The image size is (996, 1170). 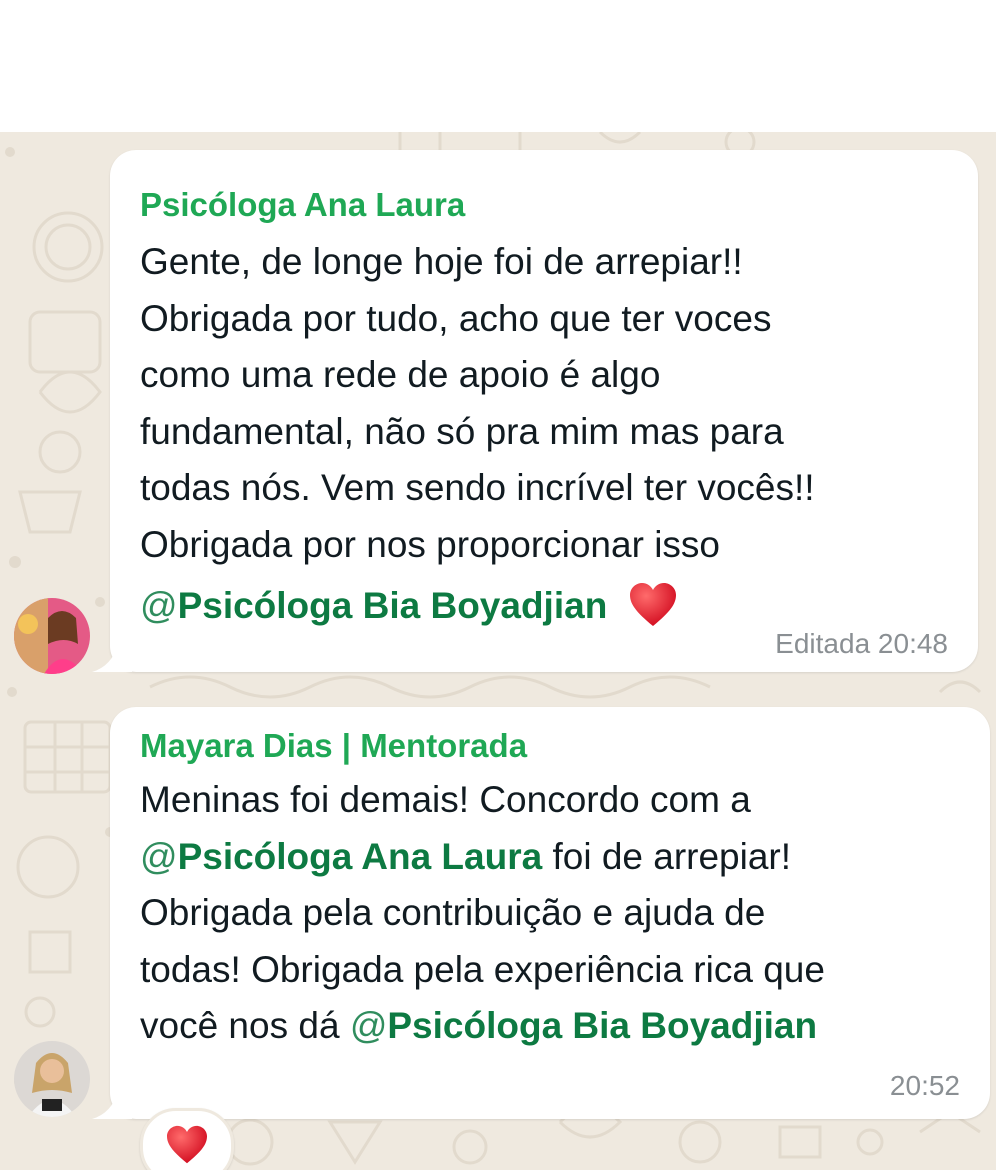 What do you see at coordinates (456, 318) in the screenshot?
I see `message-line: Obrigada por tudo, acho que ter voces` at bounding box center [456, 318].